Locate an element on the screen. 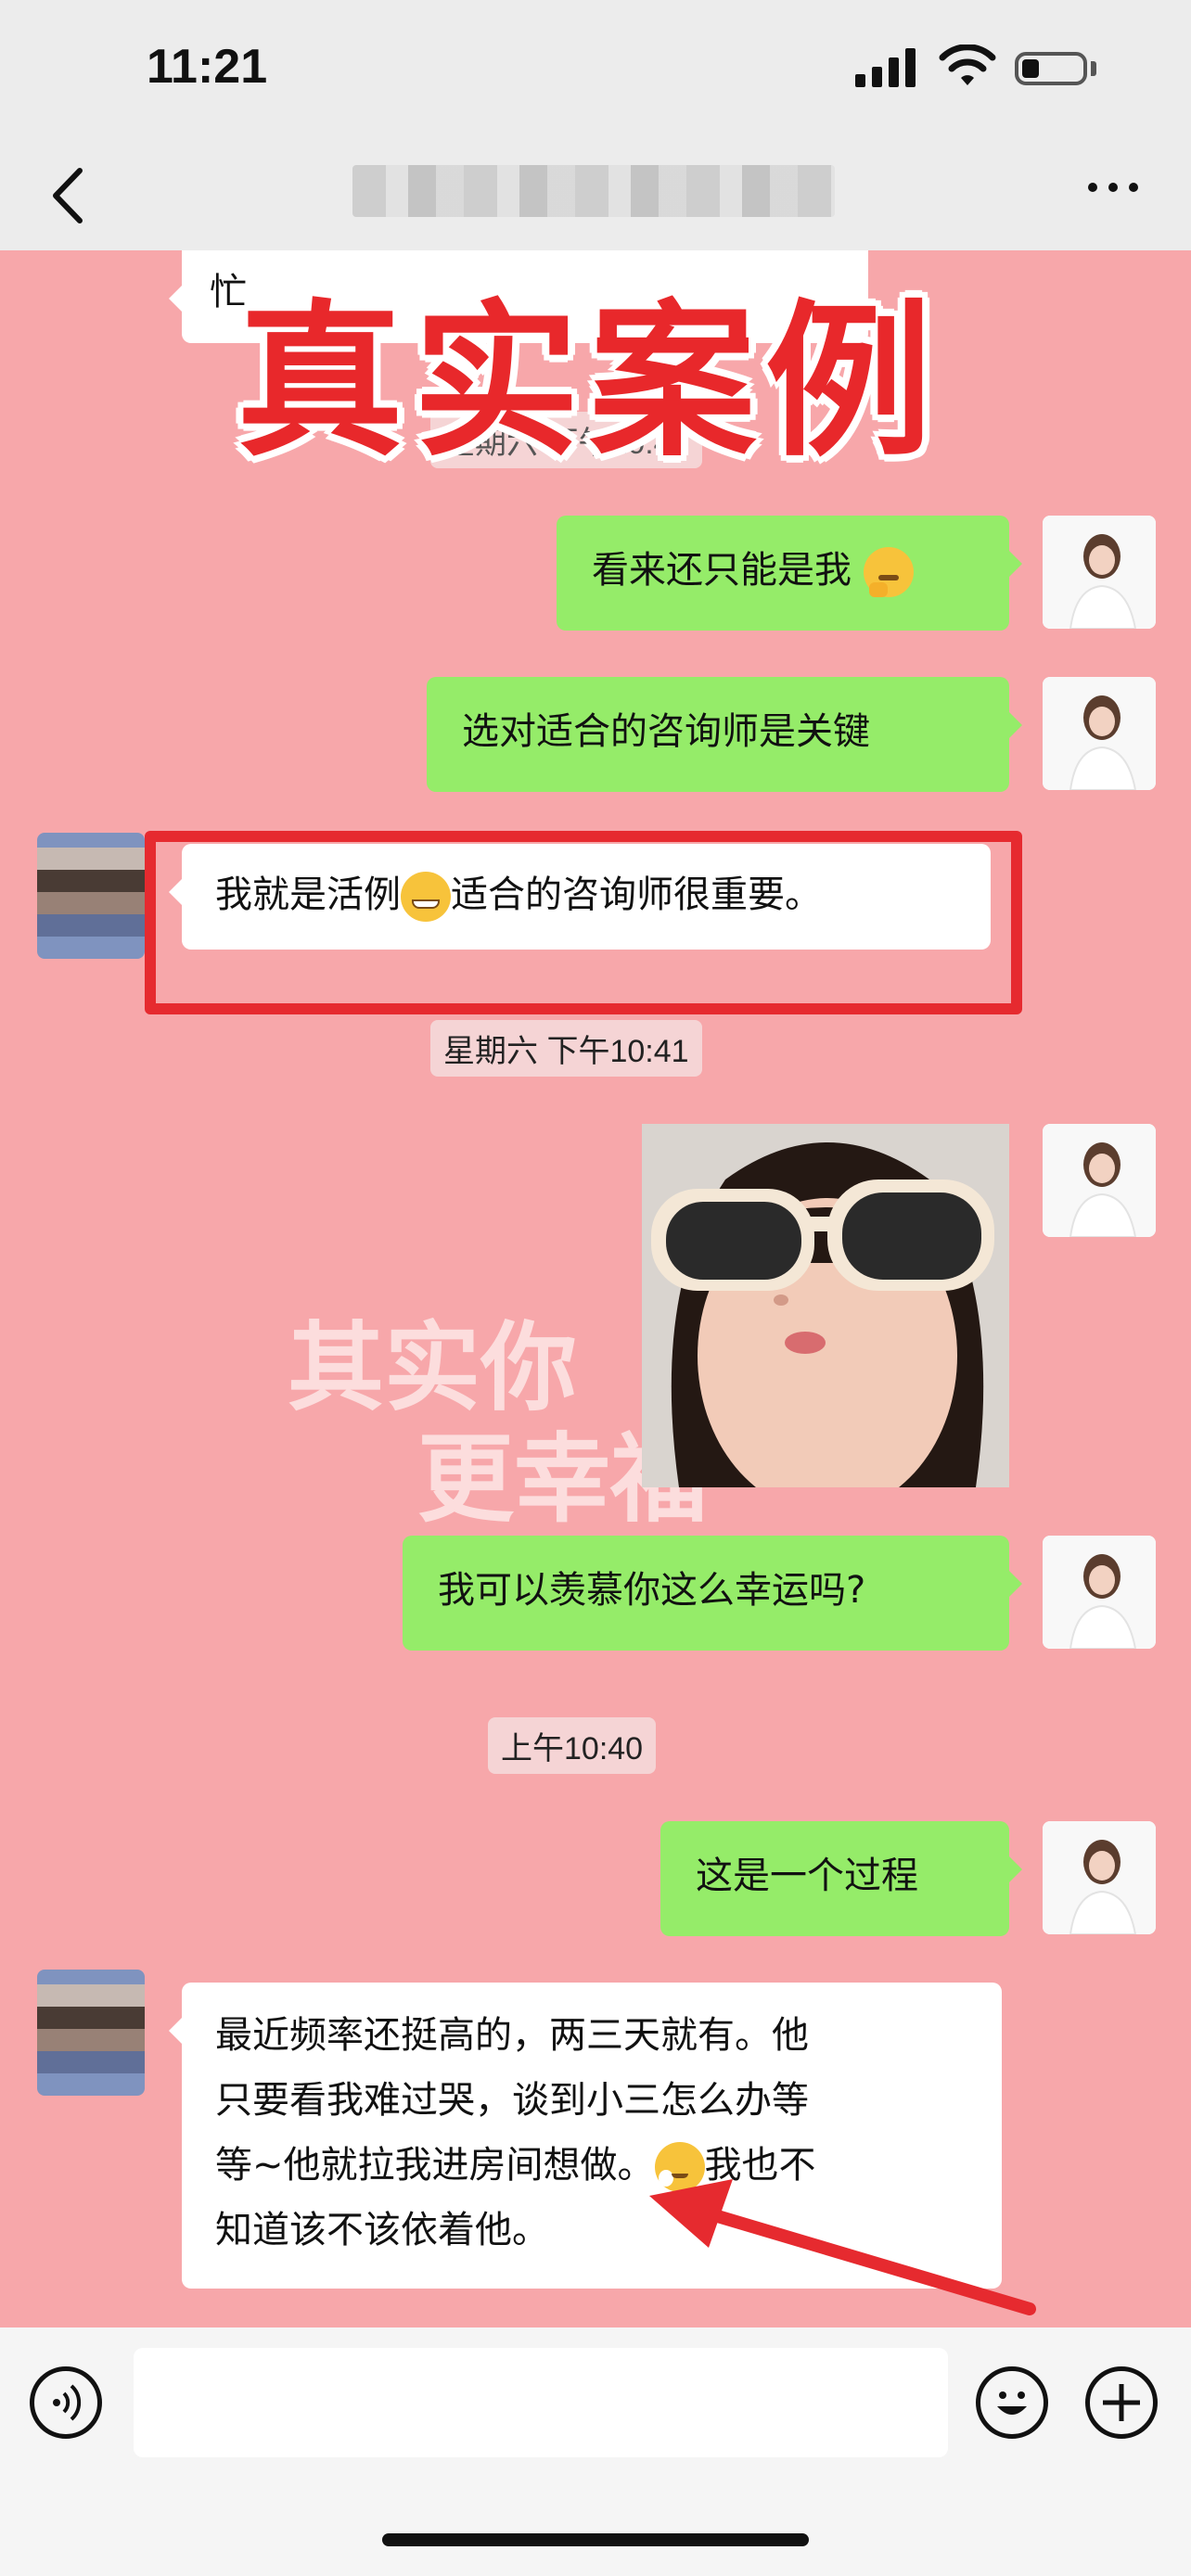 This screenshot has width=1191, height=2576. message-input is located at coordinates (541, 2402).